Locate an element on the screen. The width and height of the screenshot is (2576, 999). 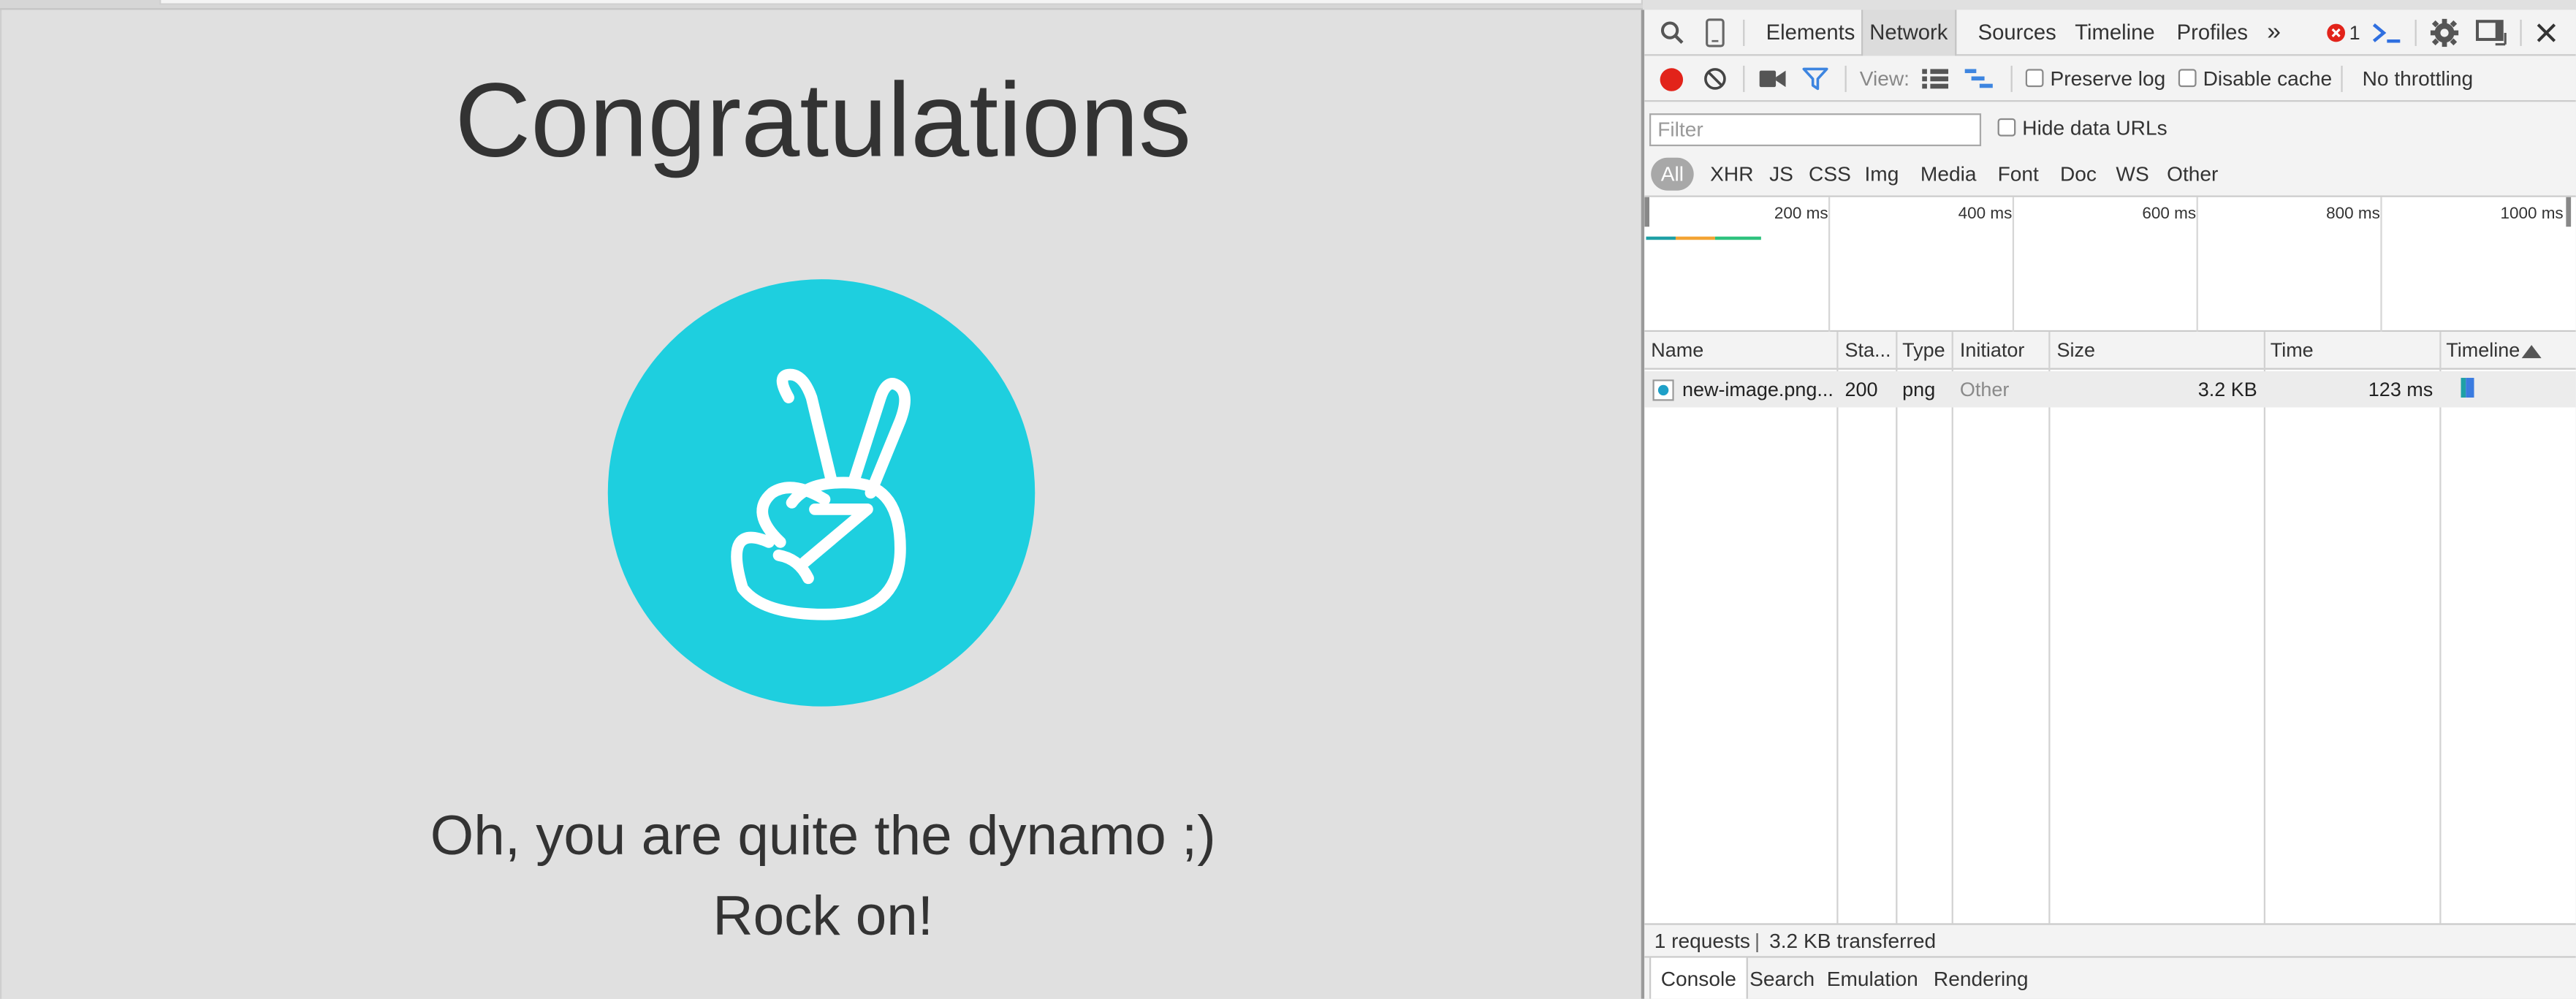
filter-type-all: All is located at coordinates (1672, 174).